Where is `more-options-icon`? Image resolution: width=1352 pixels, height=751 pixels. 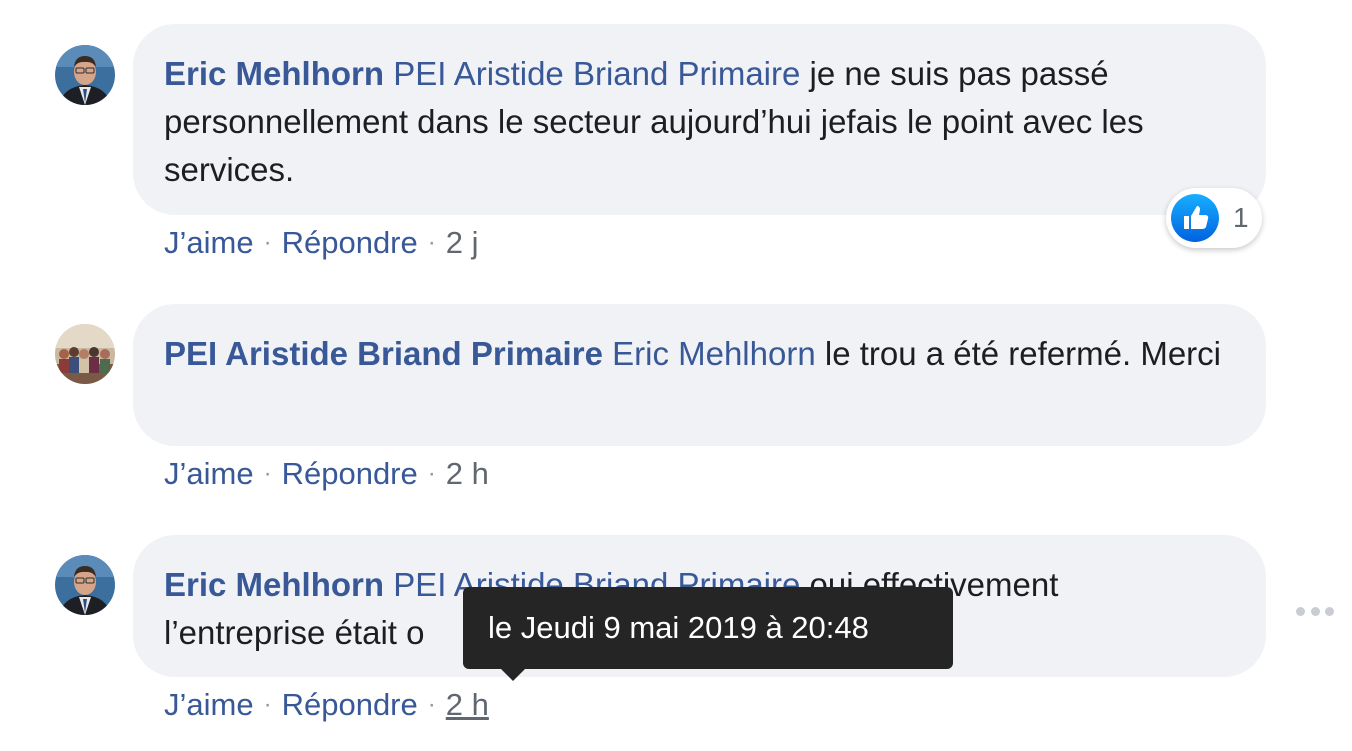
more-options-icon is located at coordinates (1315, 611).